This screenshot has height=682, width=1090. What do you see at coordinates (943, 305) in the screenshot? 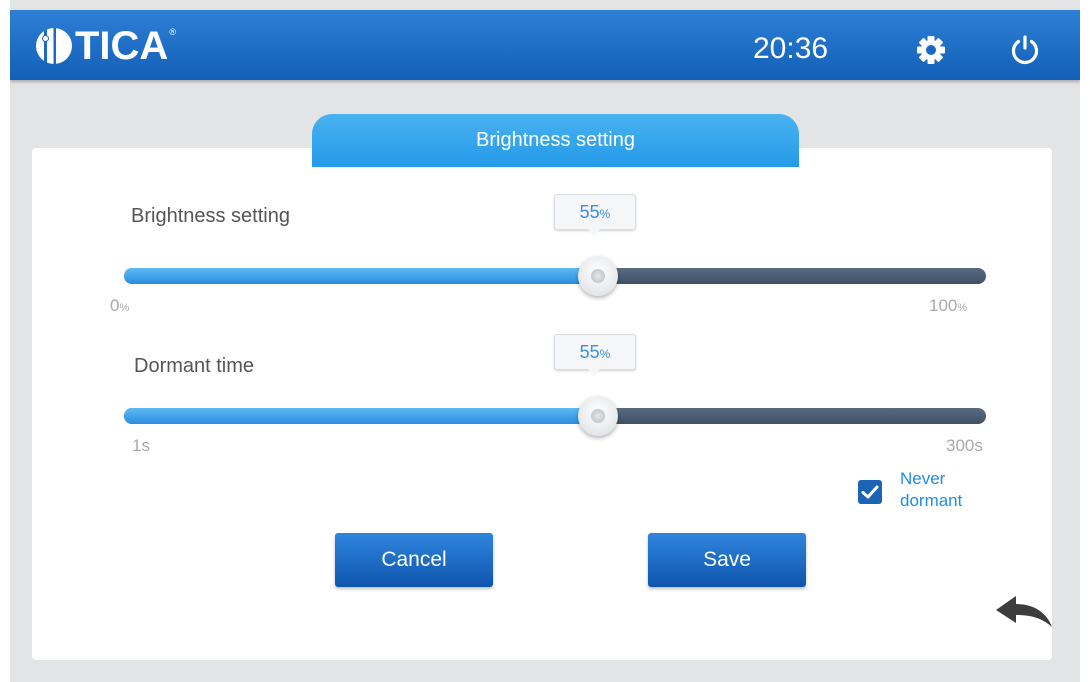
I see `brightness-max-value: 100` at bounding box center [943, 305].